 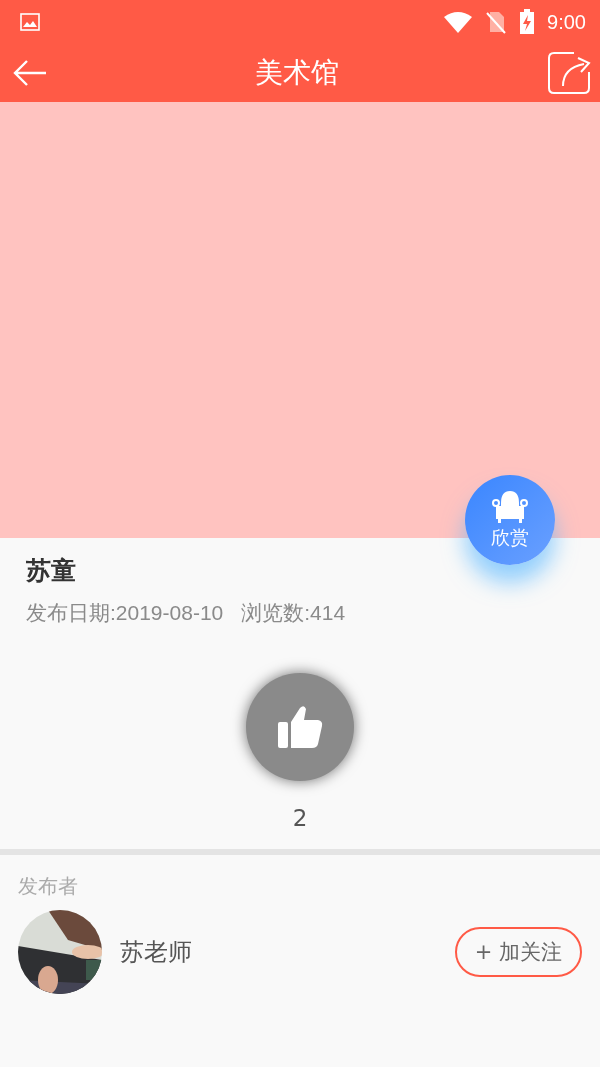 I want to click on publish-date: 发布日期:2019-08-10, so click(x=125, y=613).